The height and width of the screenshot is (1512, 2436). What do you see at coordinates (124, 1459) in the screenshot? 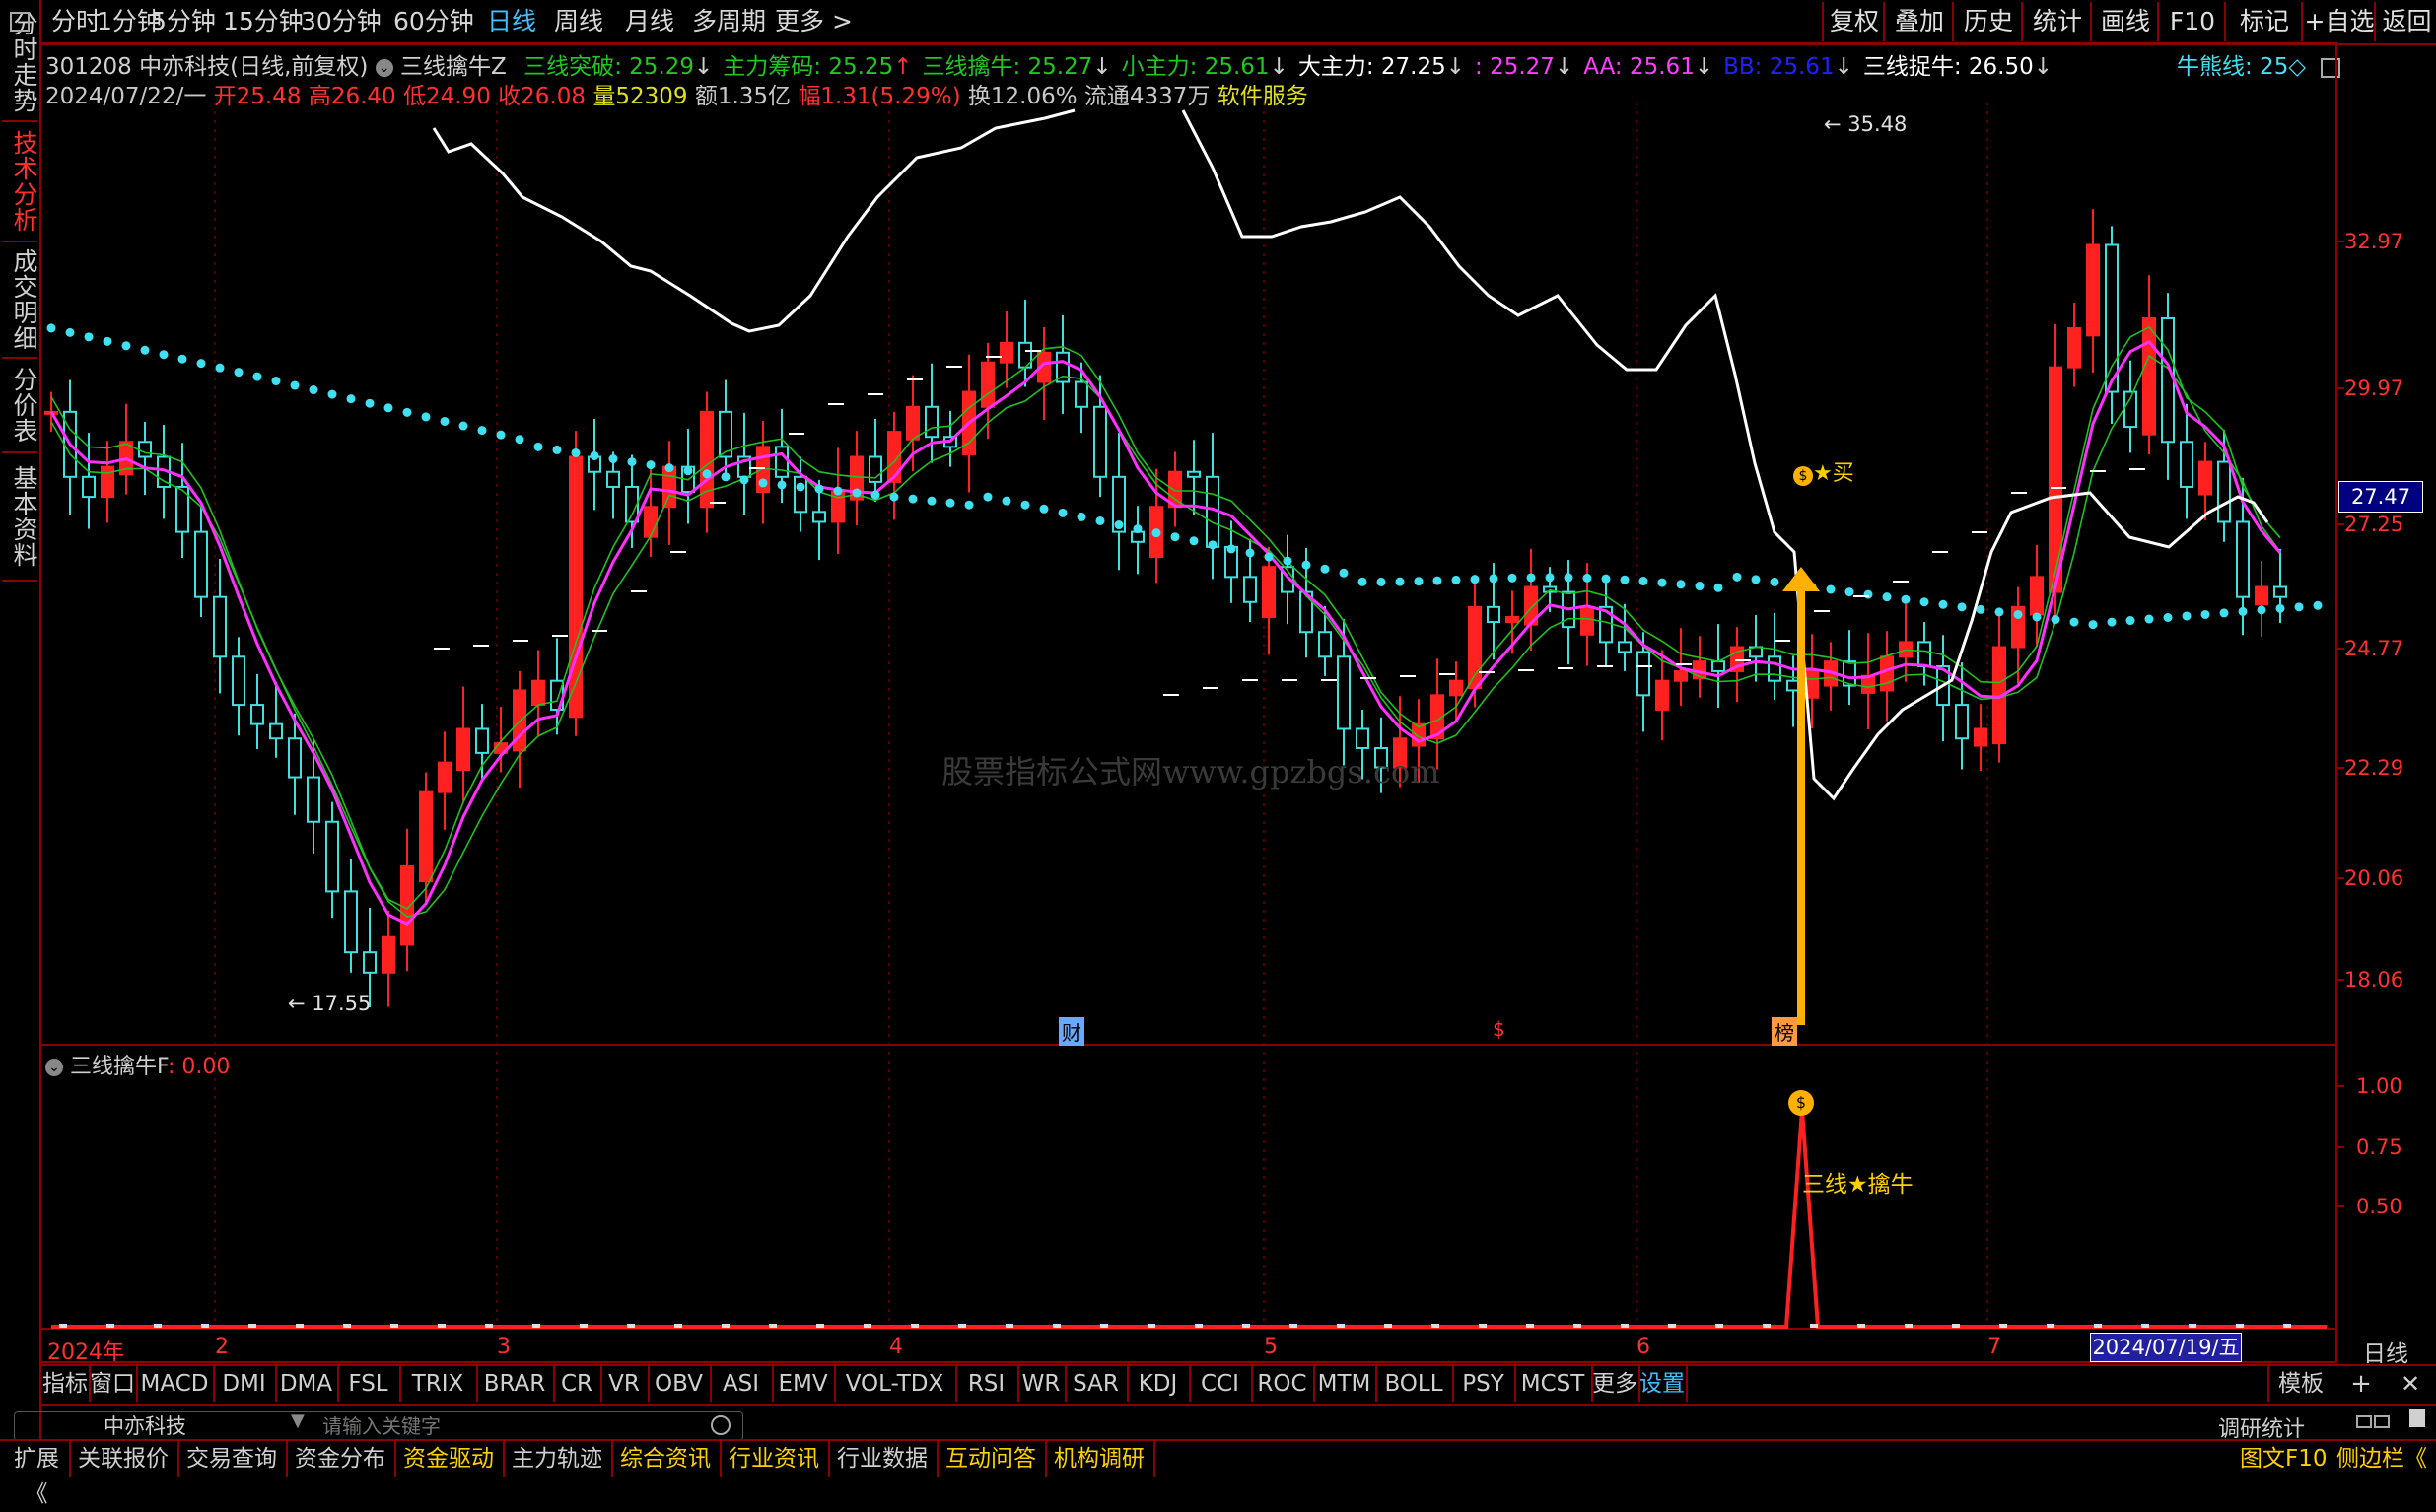
I see `bottom-tab-1: 关联报价` at bounding box center [124, 1459].